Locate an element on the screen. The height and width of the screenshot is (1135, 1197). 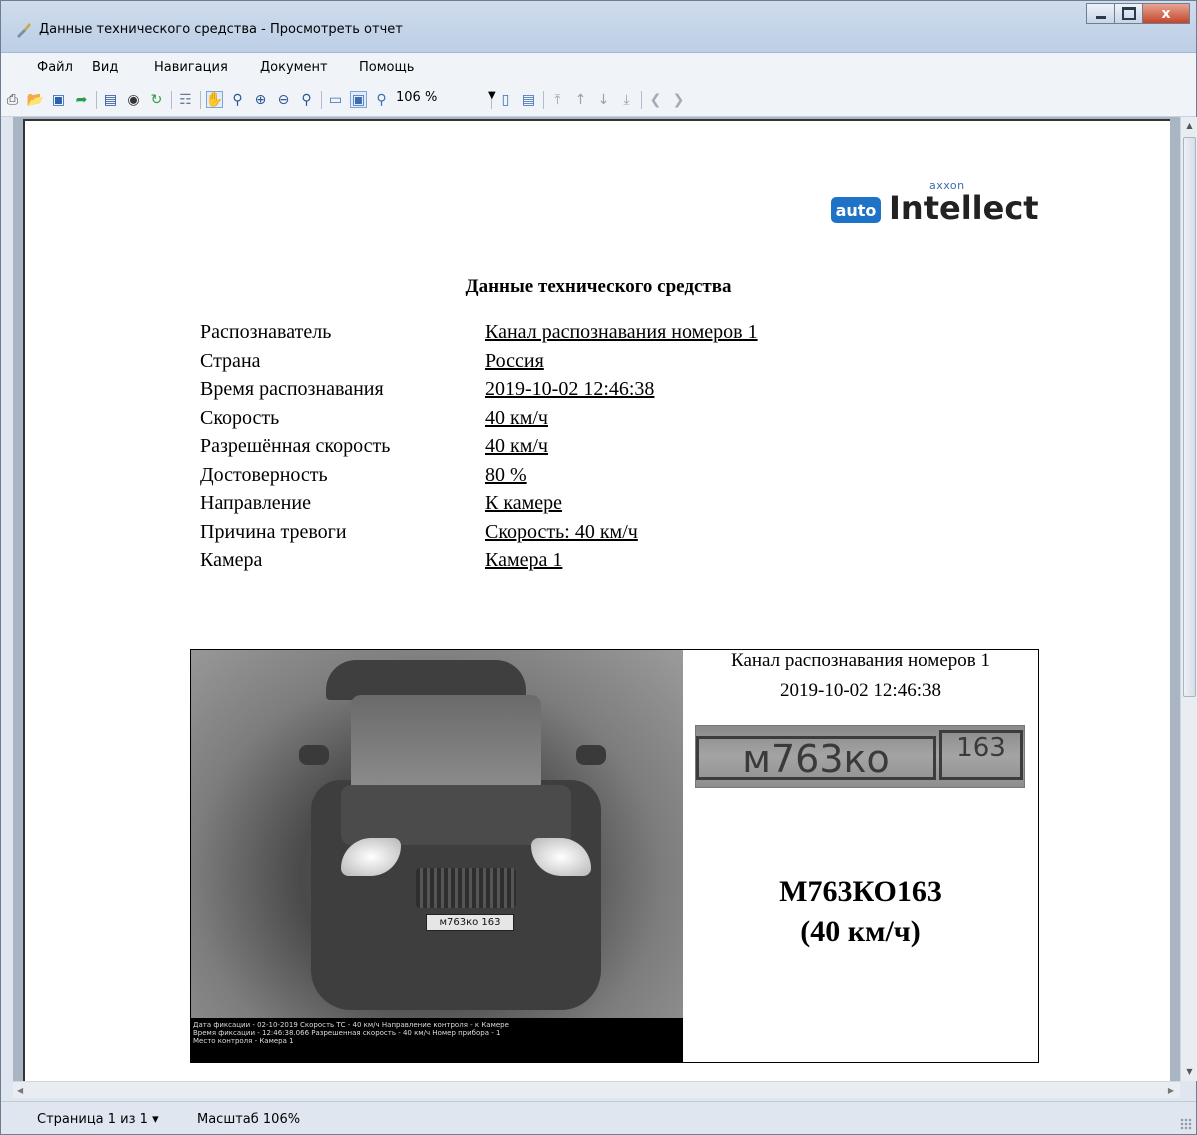
back-icon: ❮ is located at coordinates (655, 99).